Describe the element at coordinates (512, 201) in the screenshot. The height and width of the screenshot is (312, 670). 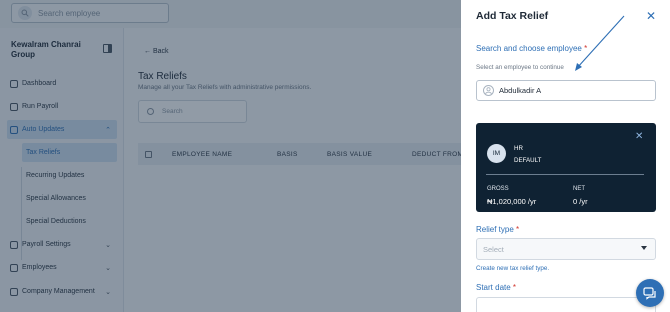
I see `gross-value: ₦1,020,000 /yr` at that location.